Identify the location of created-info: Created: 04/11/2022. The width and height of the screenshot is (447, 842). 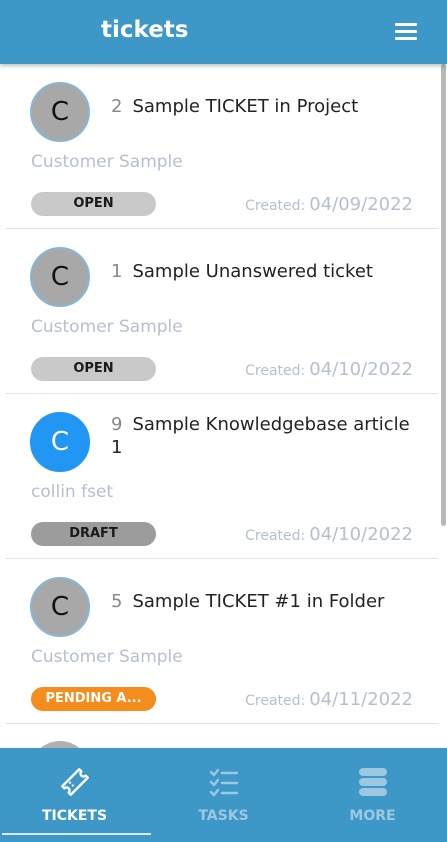
(329, 699).